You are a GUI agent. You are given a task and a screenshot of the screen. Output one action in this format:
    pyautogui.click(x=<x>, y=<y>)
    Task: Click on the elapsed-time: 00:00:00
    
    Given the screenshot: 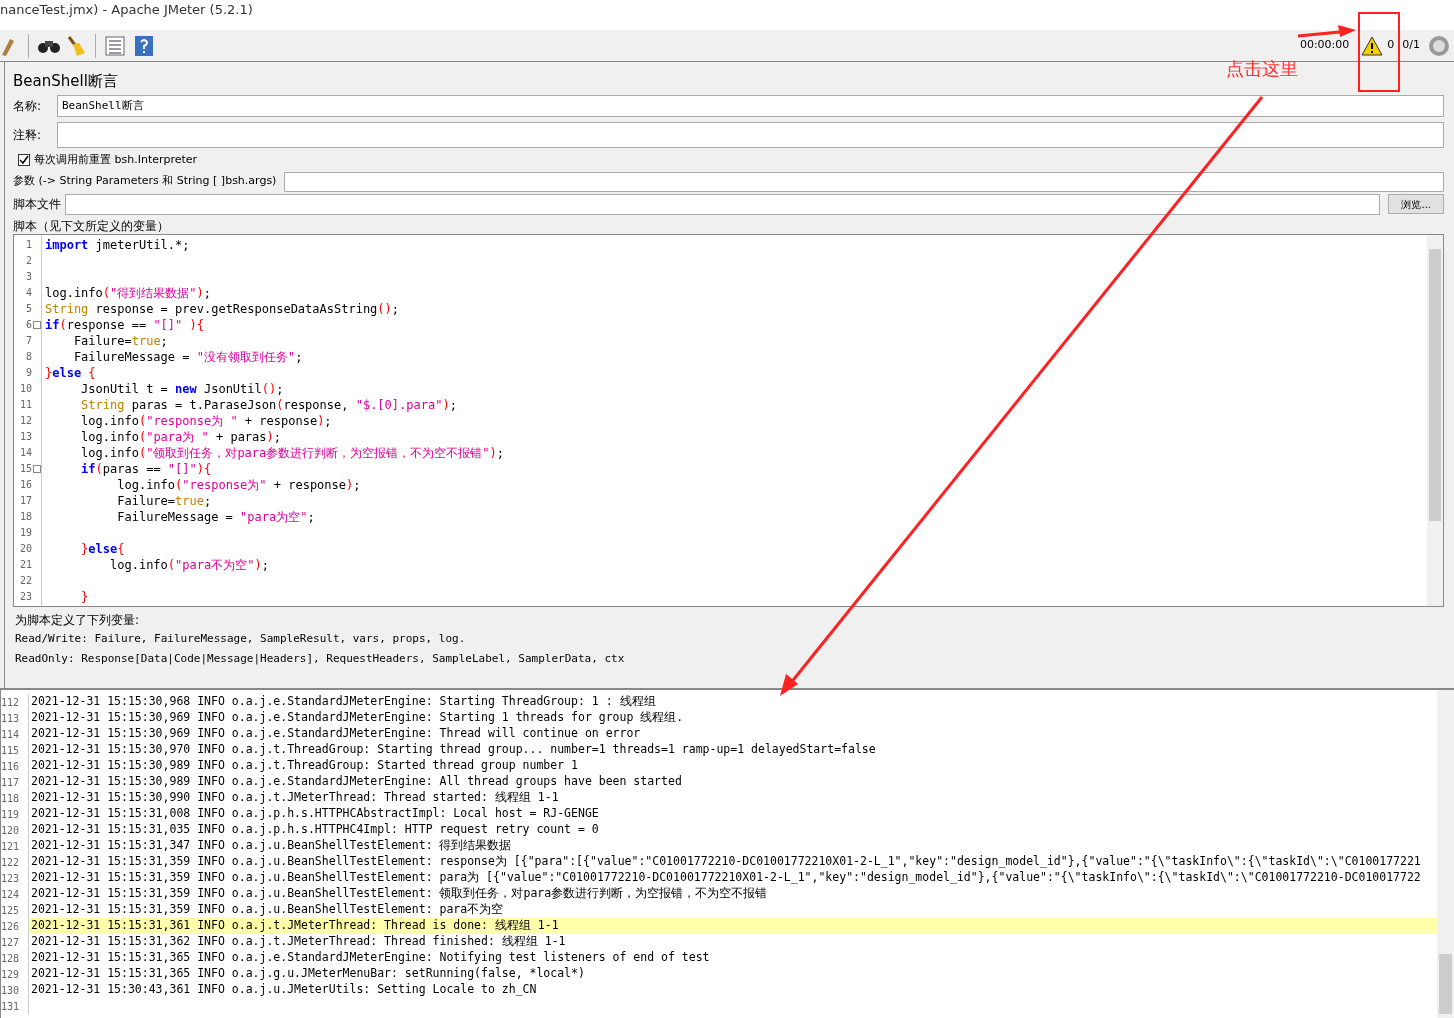 What is the action you would take?
    pyautogui.click(x=1324, y=45)
    